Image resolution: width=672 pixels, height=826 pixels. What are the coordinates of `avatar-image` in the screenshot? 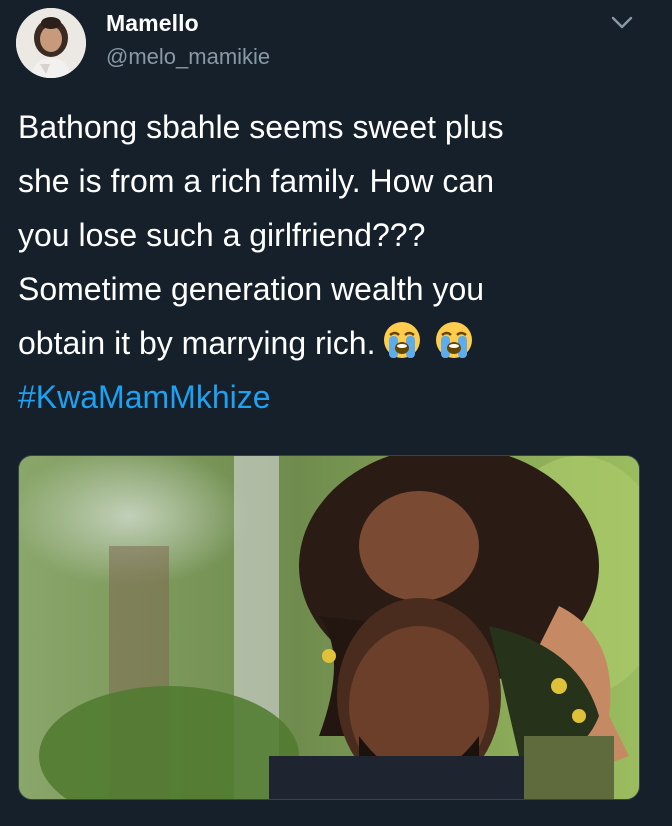 It's located at (51, 43).